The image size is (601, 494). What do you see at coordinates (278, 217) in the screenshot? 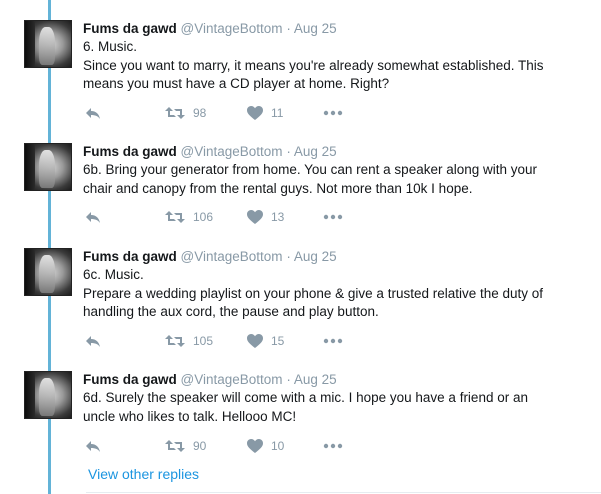
I see `like-count: 13` at bounding box center [278, 217].